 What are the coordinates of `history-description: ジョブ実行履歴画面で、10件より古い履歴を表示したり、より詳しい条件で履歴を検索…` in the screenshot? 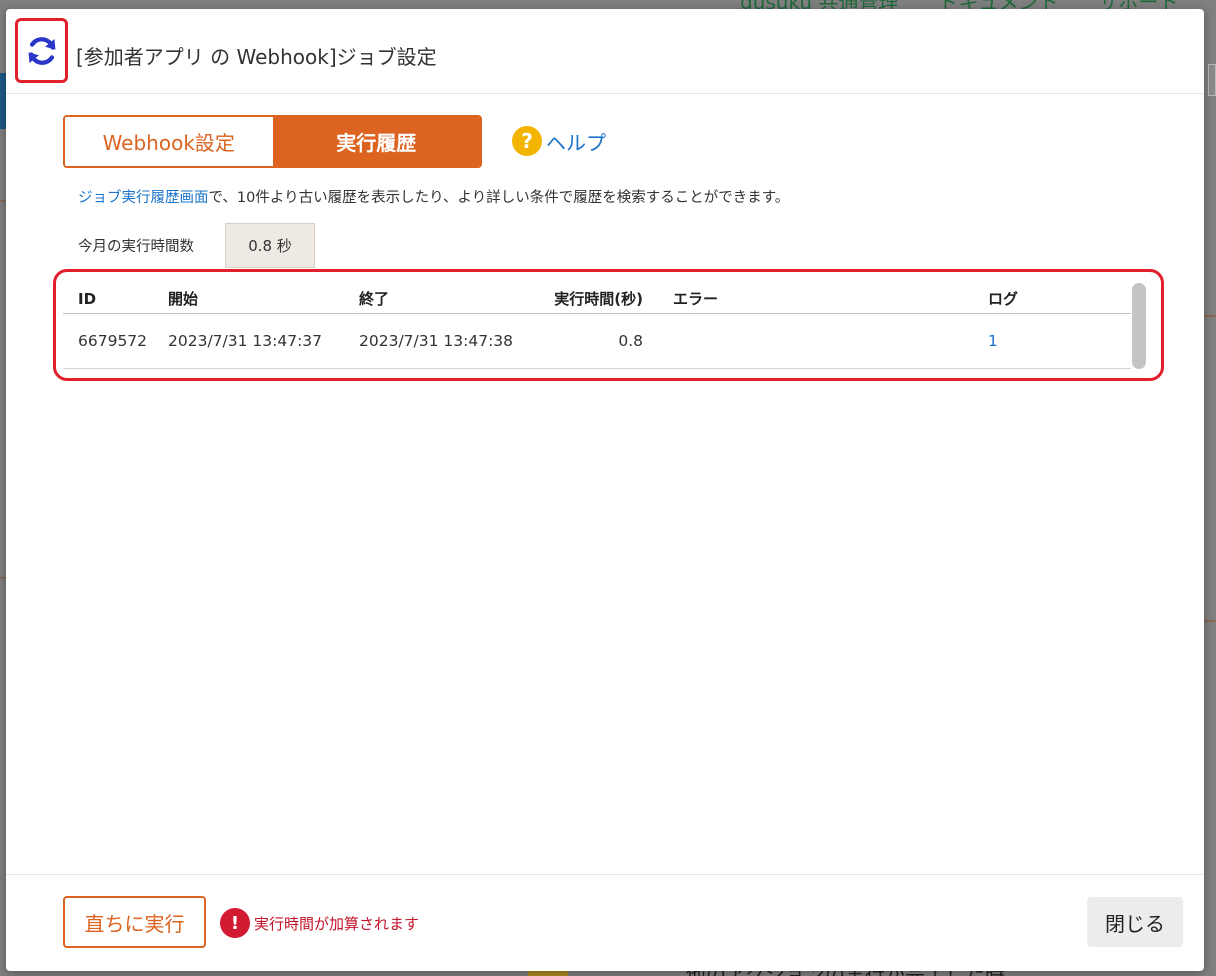 It's located at (433, 196).